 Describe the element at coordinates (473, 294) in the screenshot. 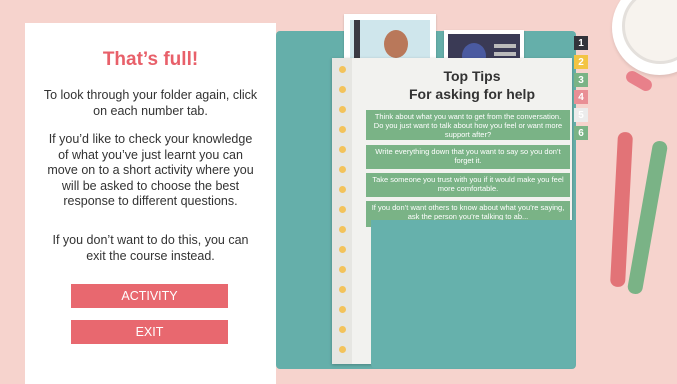

I see `folder-pocket` at that location.